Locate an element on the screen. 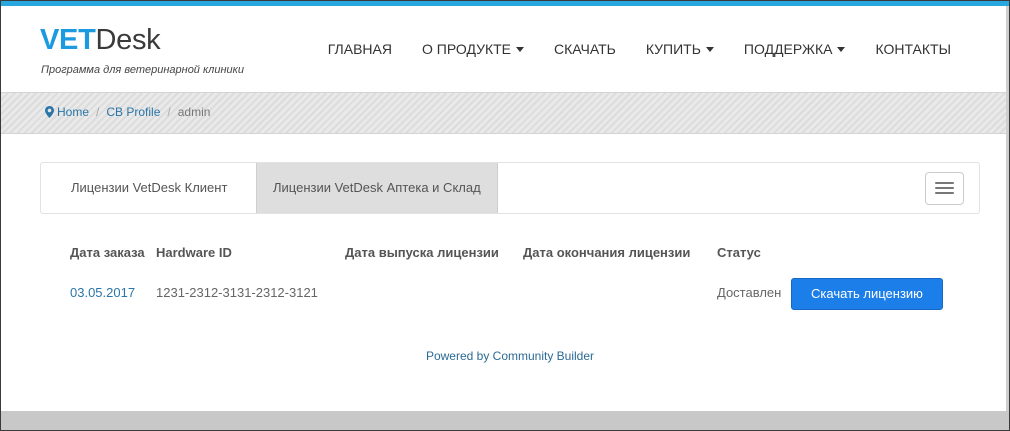 Image resolution: width=1010 pixels, height=431 pixels. logo-bold: VET is located at coordinates (68, 40).